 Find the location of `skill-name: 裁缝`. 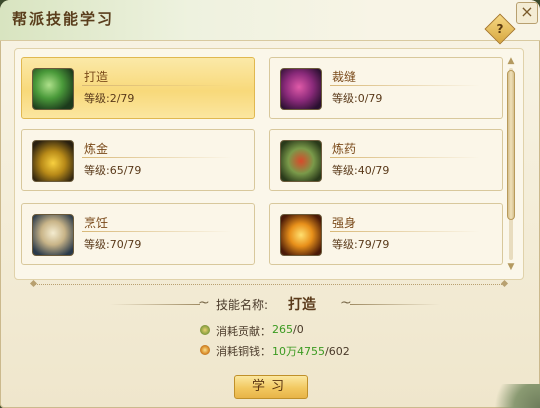

skill-name: 裁缝 is located at coordinates (344, 77).